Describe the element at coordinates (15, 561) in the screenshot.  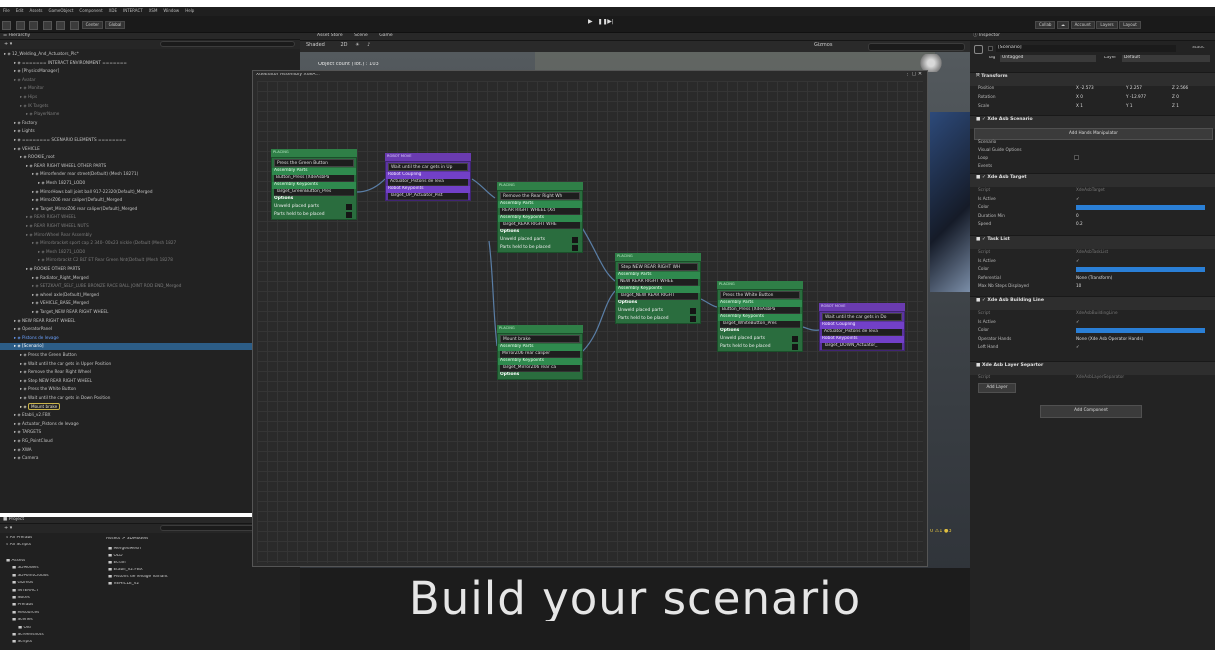
I see `project-folder: ■ Assets` at that location.